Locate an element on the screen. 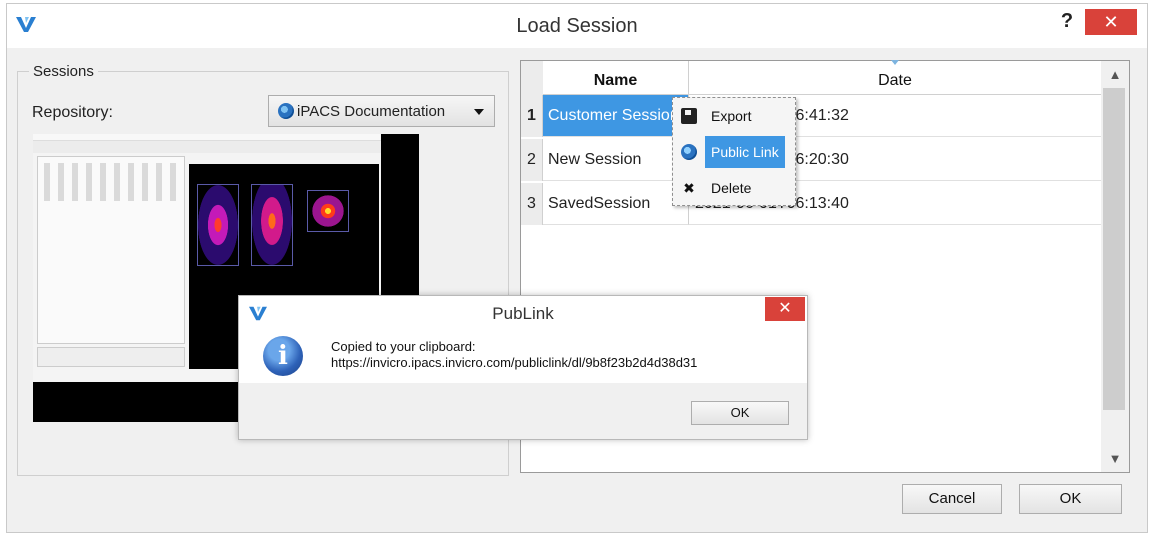  row-number: 2 is located at coordinates (532, 160).